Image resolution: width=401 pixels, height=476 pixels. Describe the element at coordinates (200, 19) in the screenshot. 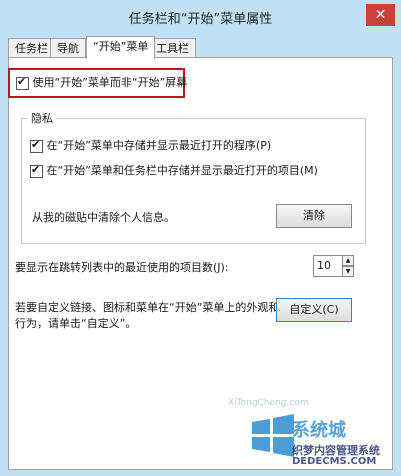

I see `window-title: 任务栏和“开始”菜单属性` at that location.